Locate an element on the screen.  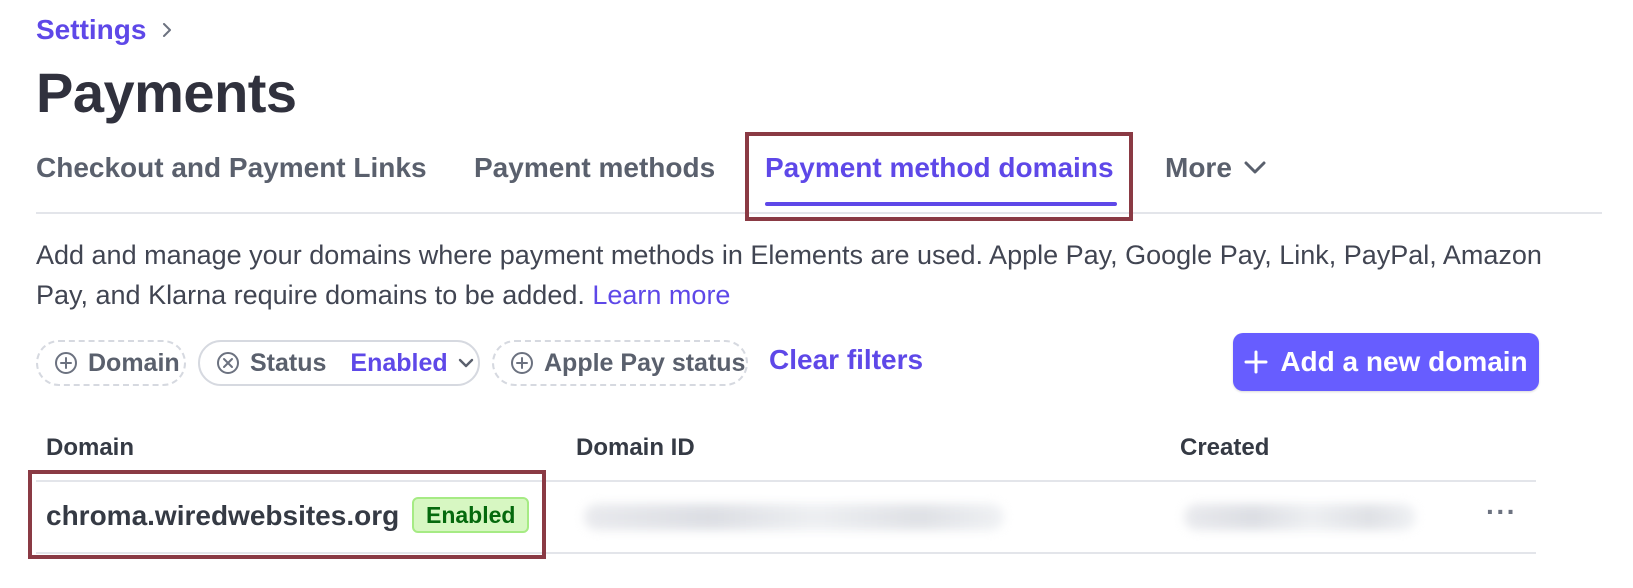
learn-more-link: Learn more is located at coordinates (661, 295).